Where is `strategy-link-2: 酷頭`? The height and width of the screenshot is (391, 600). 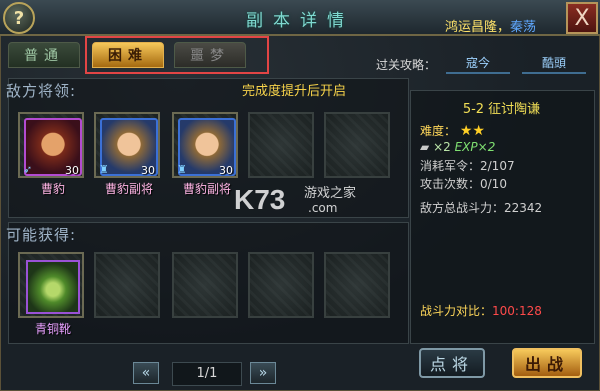
strategy-link-2: 酷頭 is located at coordinates (554, 64).